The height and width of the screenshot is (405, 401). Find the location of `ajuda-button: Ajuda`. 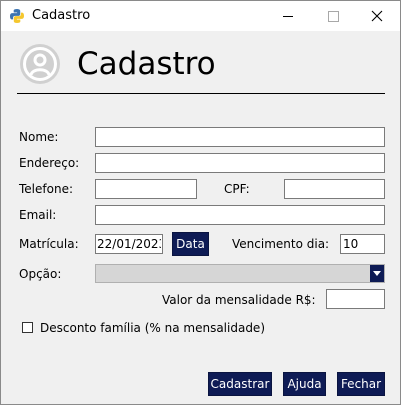

ajuda-button: Ajuda is located at coordinates (304, 384).